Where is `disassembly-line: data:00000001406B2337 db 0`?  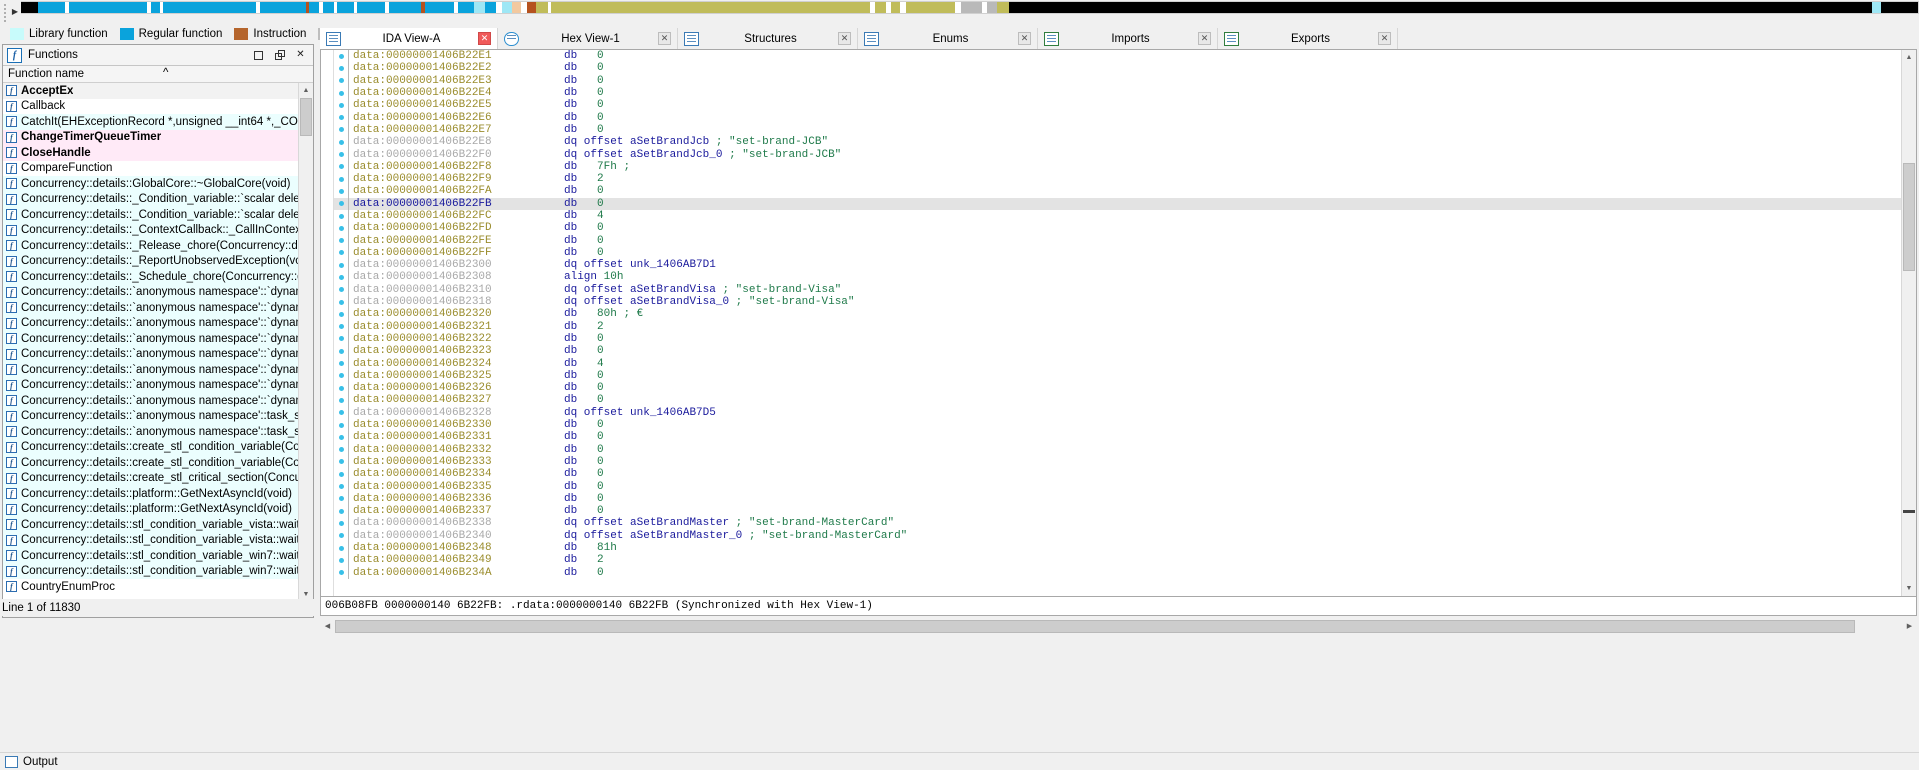
disassembly-line: data:00000001406B2337 db 0 is located at coordinates (1117, 511).